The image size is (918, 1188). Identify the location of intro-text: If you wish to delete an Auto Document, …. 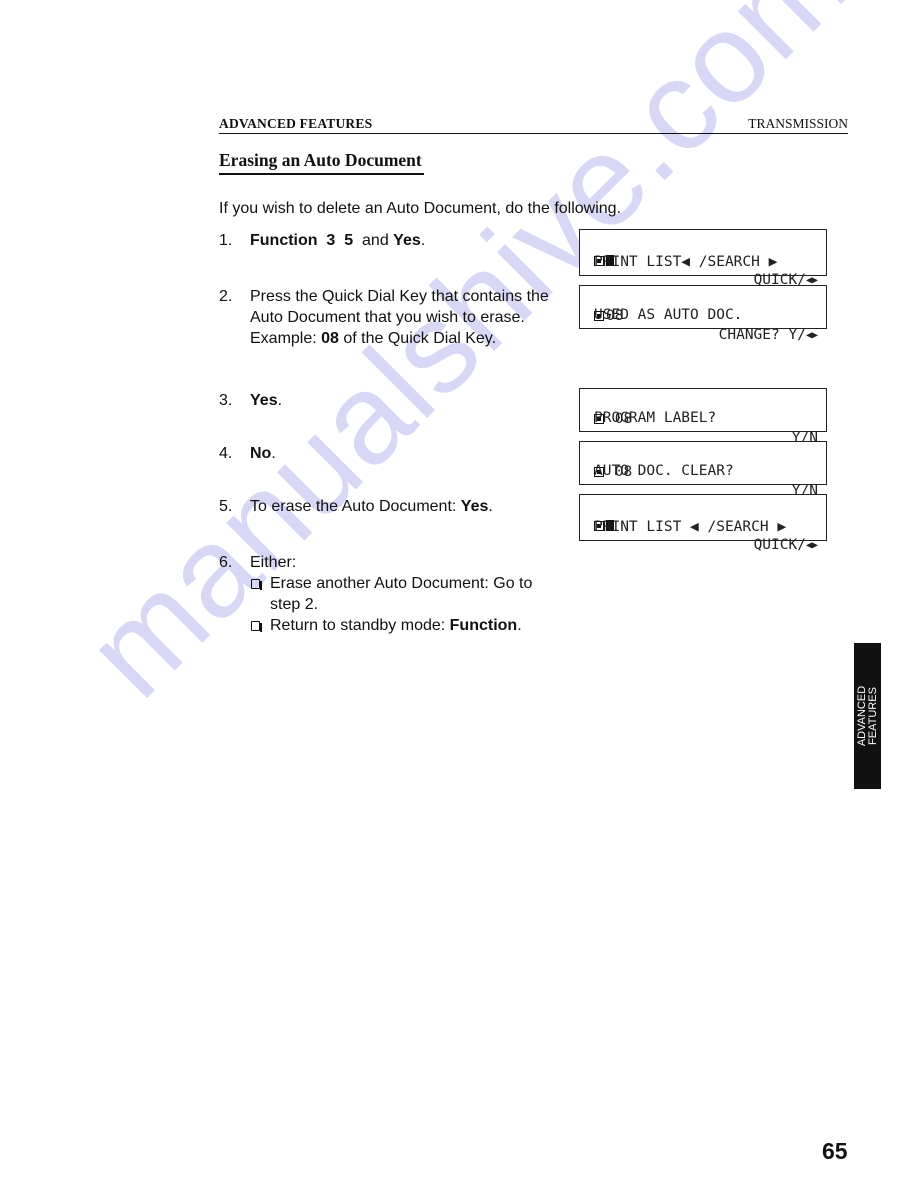
(420, 208).